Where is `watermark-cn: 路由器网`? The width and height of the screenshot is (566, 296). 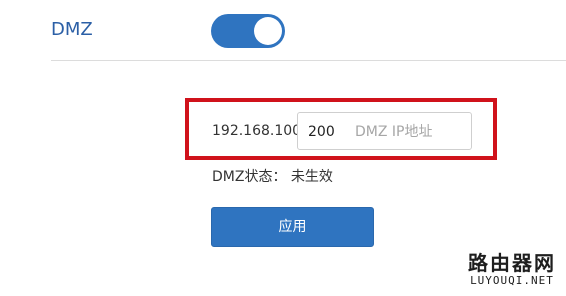
watermark-cn: 路由器网 is located at coordinates (512, 263).